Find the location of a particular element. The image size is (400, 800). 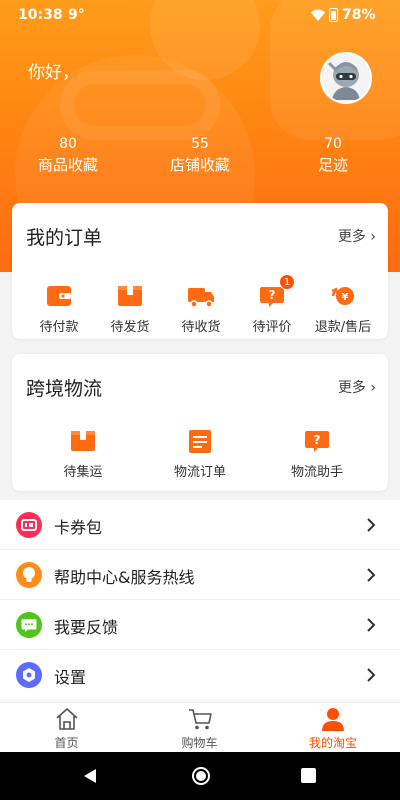

order-item-pending-review: ? 1 待评价 is located at coordinates (272, 304).